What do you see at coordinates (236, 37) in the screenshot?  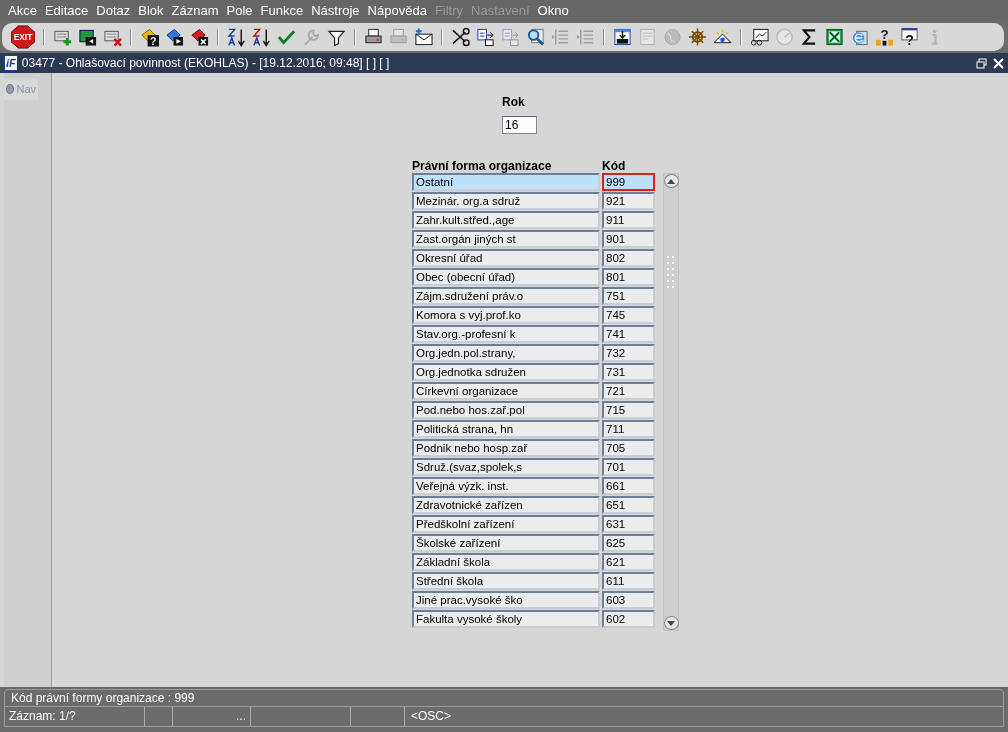 I see `sort-ascending-icon` at bounding box center [236, 37].